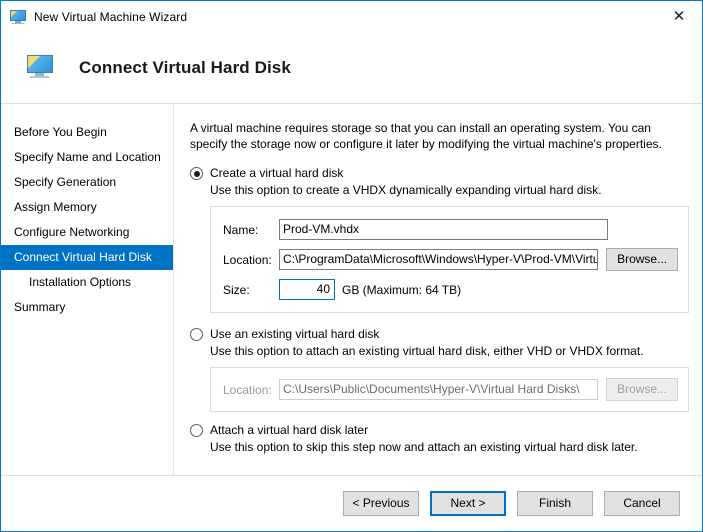 The height and width of the screenshot is (532, 703). I want to click on name-input: Prod-VM.vhdx, so click(443, 229).